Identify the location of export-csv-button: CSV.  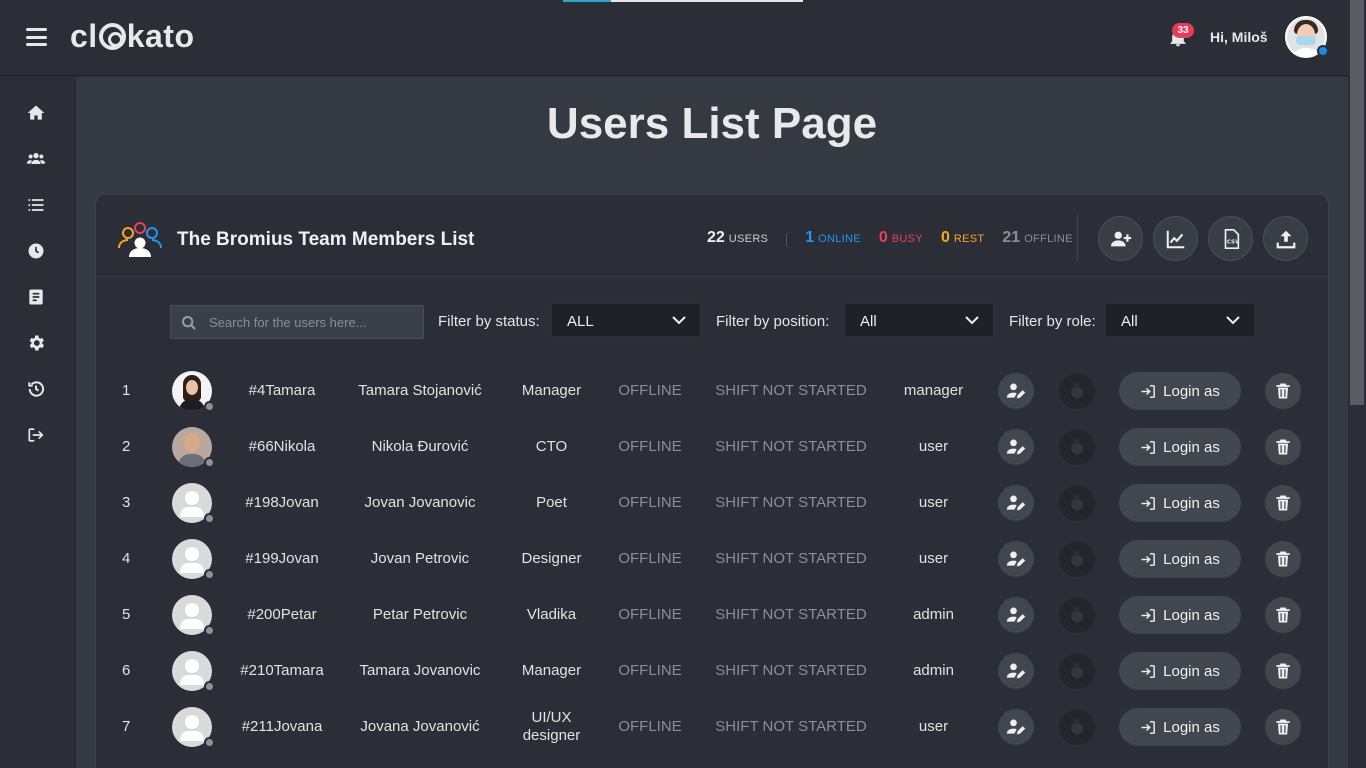
(1230, 238).